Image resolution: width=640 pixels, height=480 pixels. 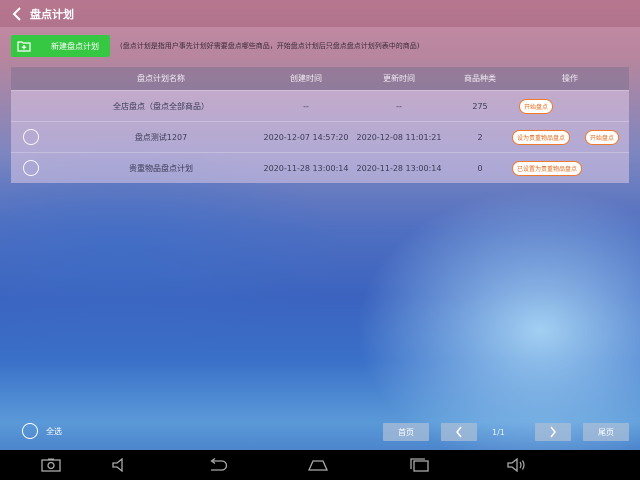 What do you see at coordinates (399, 168) in the screenshot?
I see `updated-time: 2020-11-28 13:00:14` at bounding box center [399, 168].